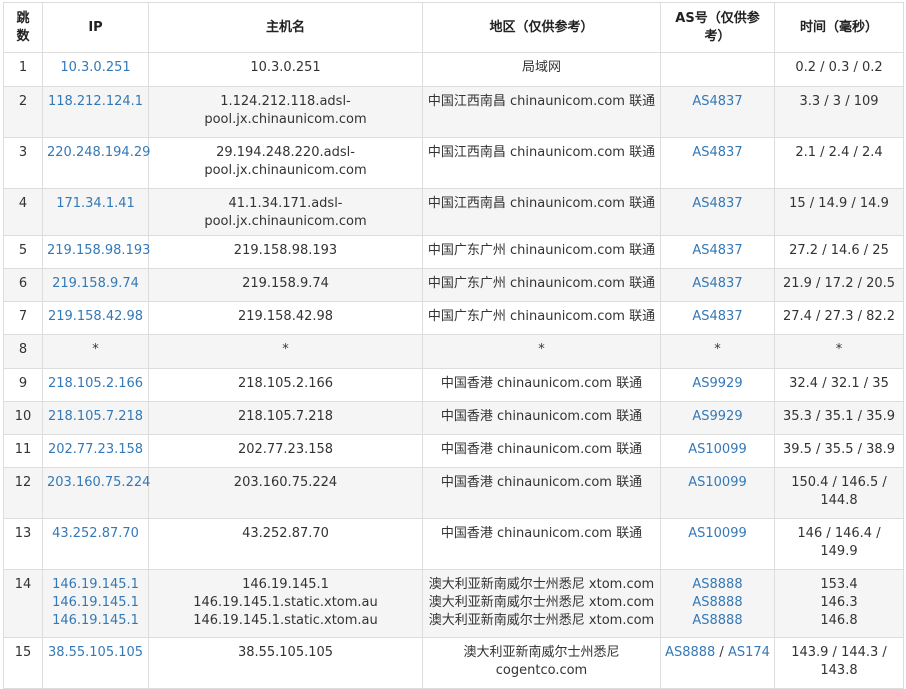 This screenshot has height=689, width=906. I want to click on ip-link: 219.158.42.98, so click(95, 317).